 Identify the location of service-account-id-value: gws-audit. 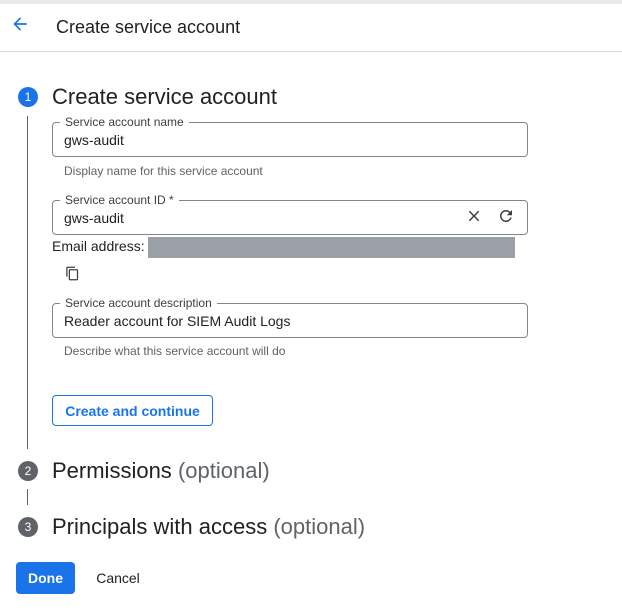
(94, 218).